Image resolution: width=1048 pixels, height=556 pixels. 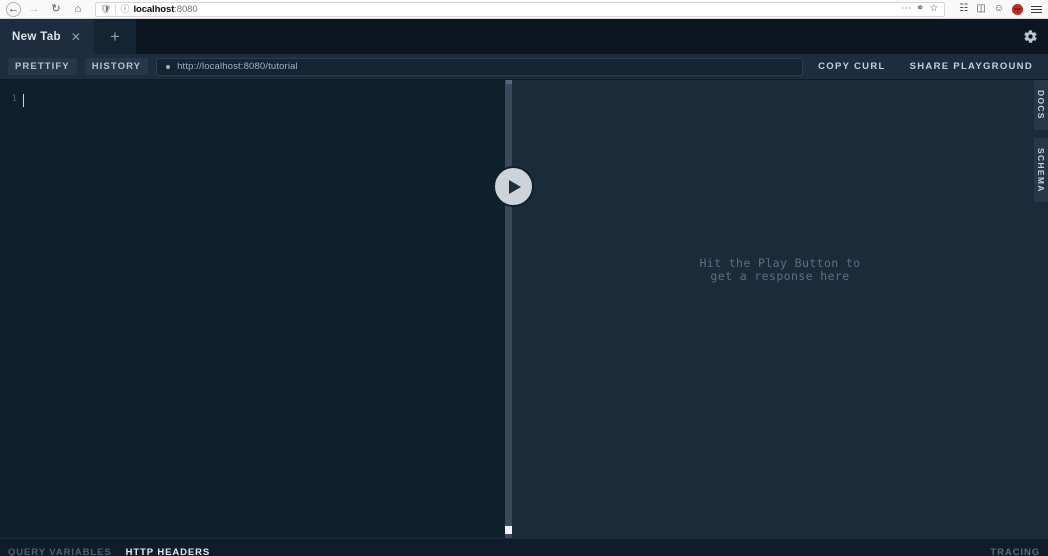 I want to click on info-circle-icon: ⓘ, so click(x=124, y=9).